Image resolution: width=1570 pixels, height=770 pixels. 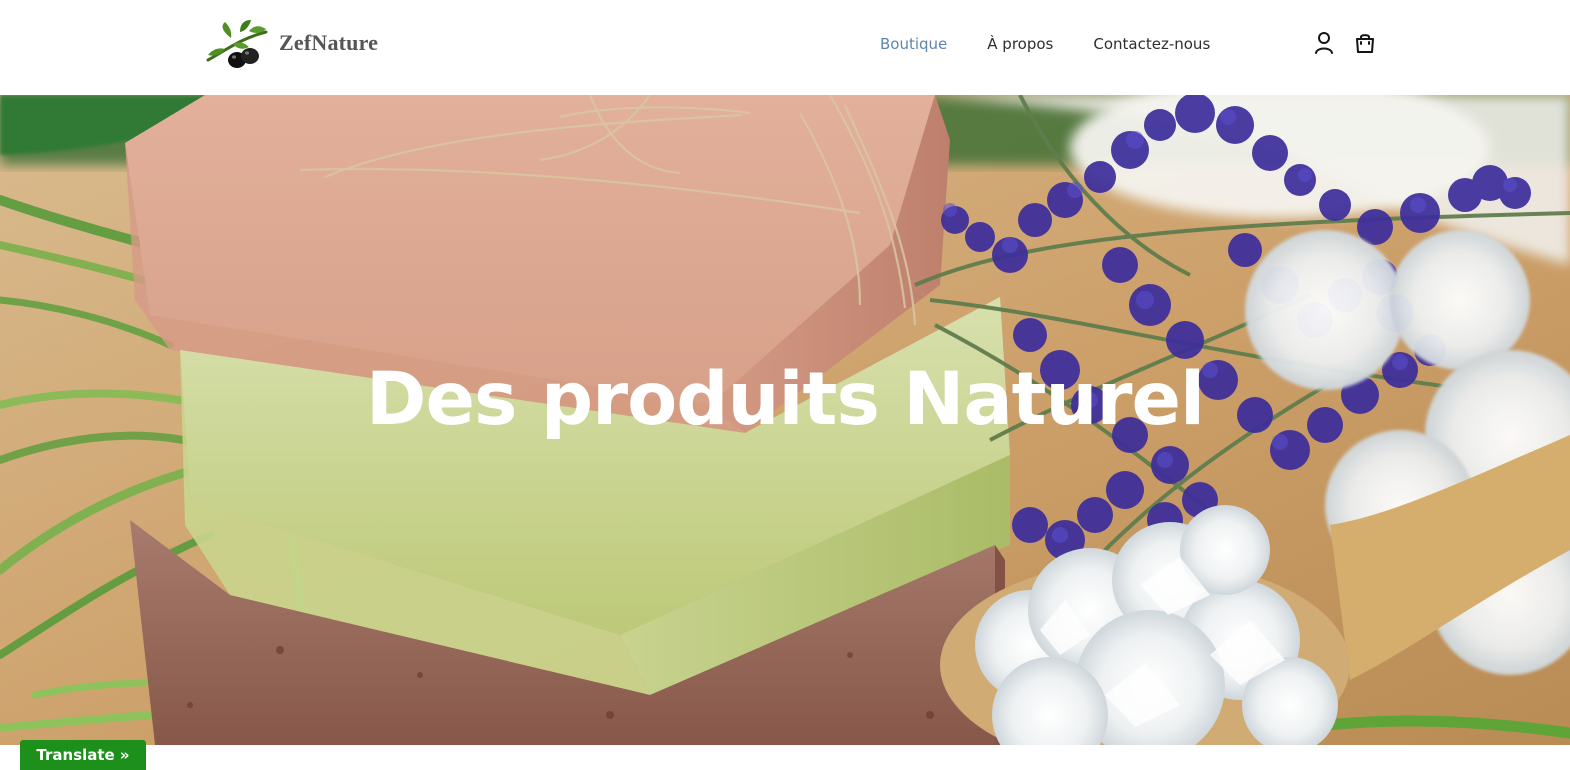 I want to click on header-actions, so click(x=1344, y=43).